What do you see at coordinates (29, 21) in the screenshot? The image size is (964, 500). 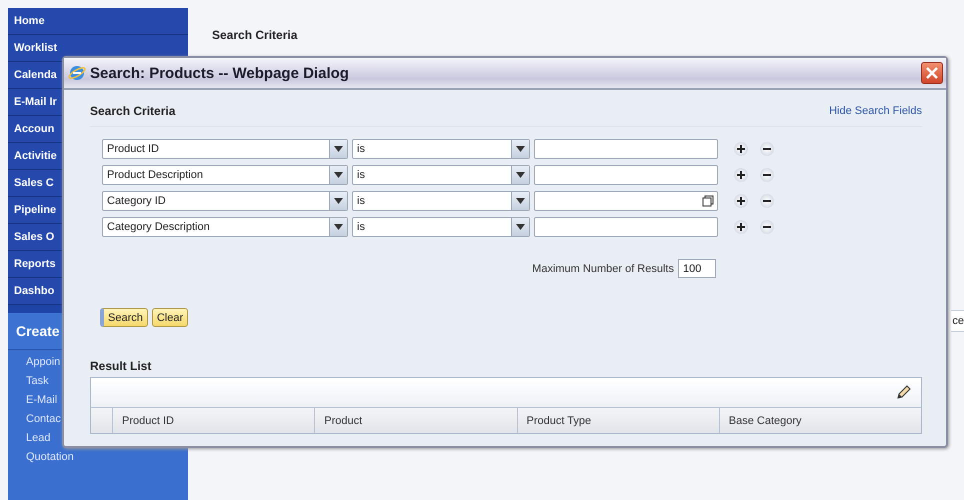 I see `sidebar-item: Home` at bounding box center [29, 21].